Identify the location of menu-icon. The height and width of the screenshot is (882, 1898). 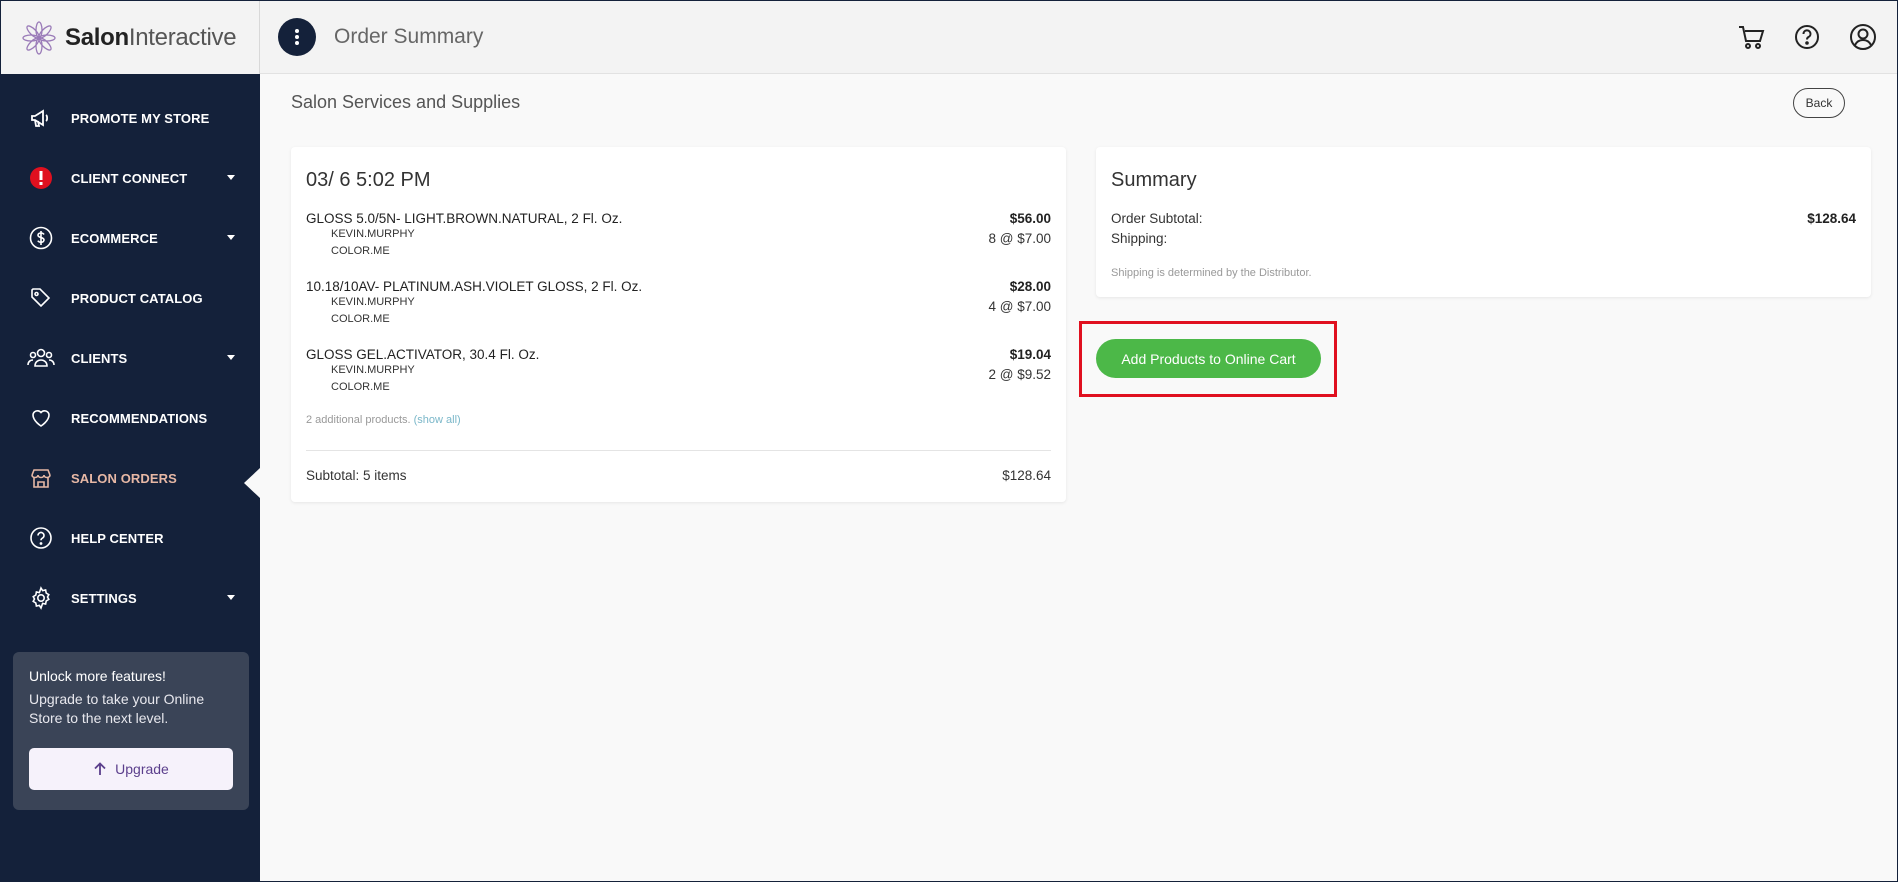
(297, 37).